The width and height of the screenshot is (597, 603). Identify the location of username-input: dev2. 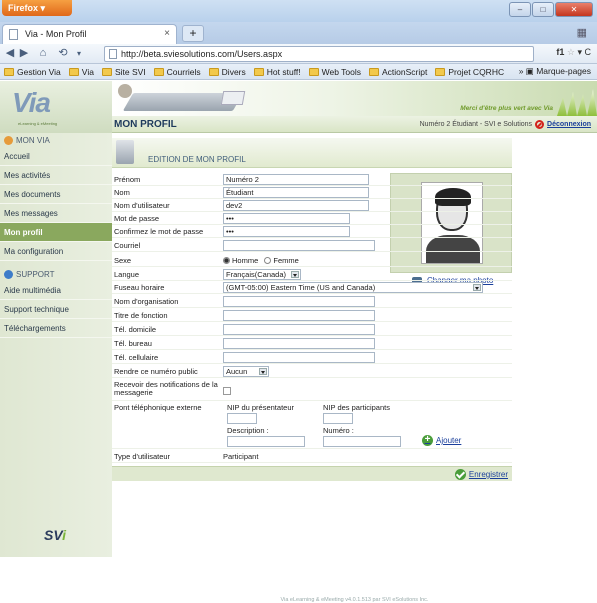
(296, 205).